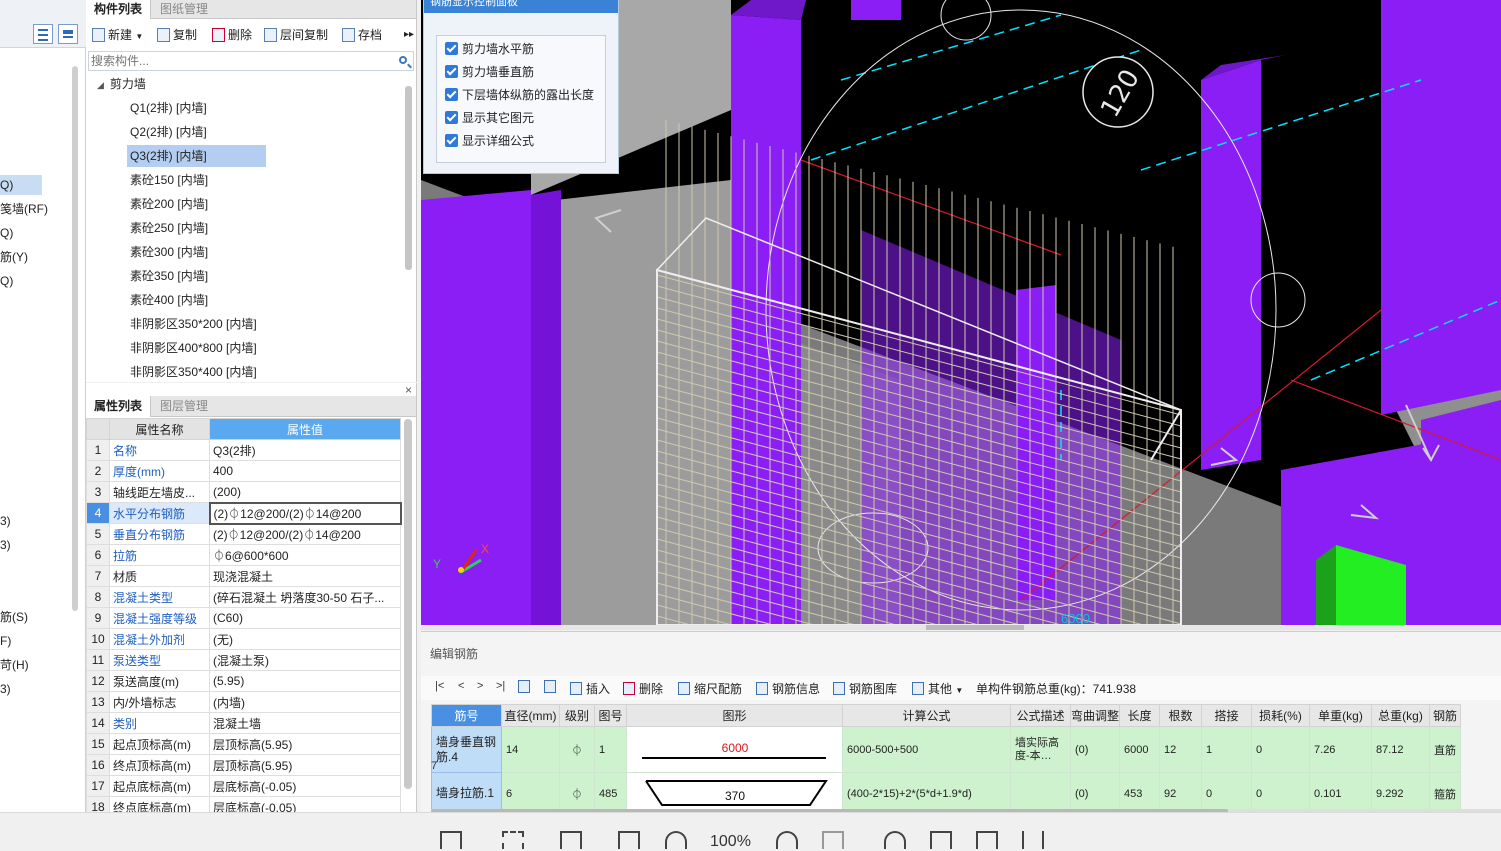  What do you see at coordinates (1281, 749) in the screenshot?
I see `rebar-cell-loss: 0` at bounding box center [1281, 749].